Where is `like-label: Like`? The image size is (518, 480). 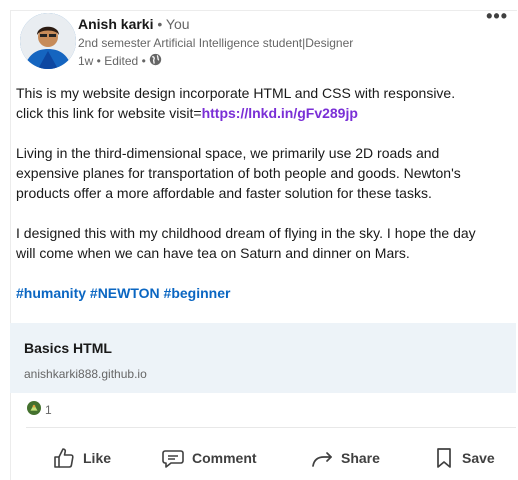 like-label: Like is located at coordinates (97, 458).